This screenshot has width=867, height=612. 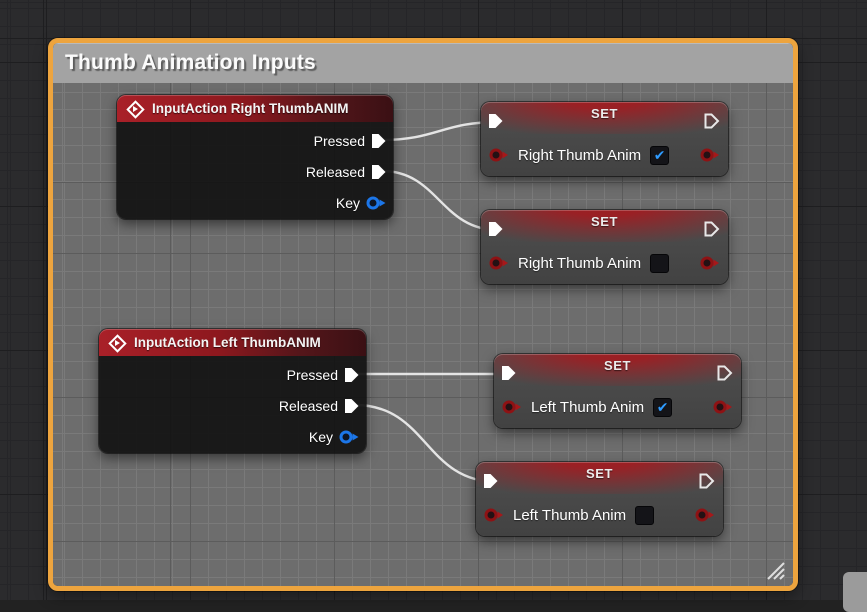 I want to click on comment-resize-handle, so click(x=775, y=570).